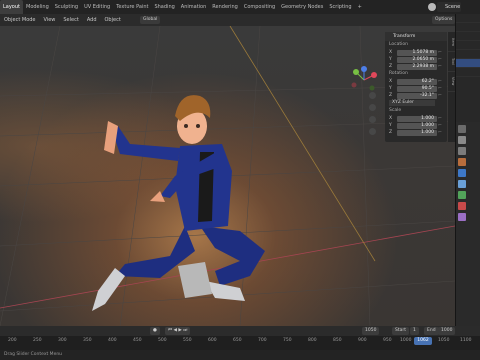 The height and width of the screenshot is (360, 480). What do you see at coordinates (70, 20) in the screenshot?
I see `select-menu: Select` at bounding box center [70, 20].